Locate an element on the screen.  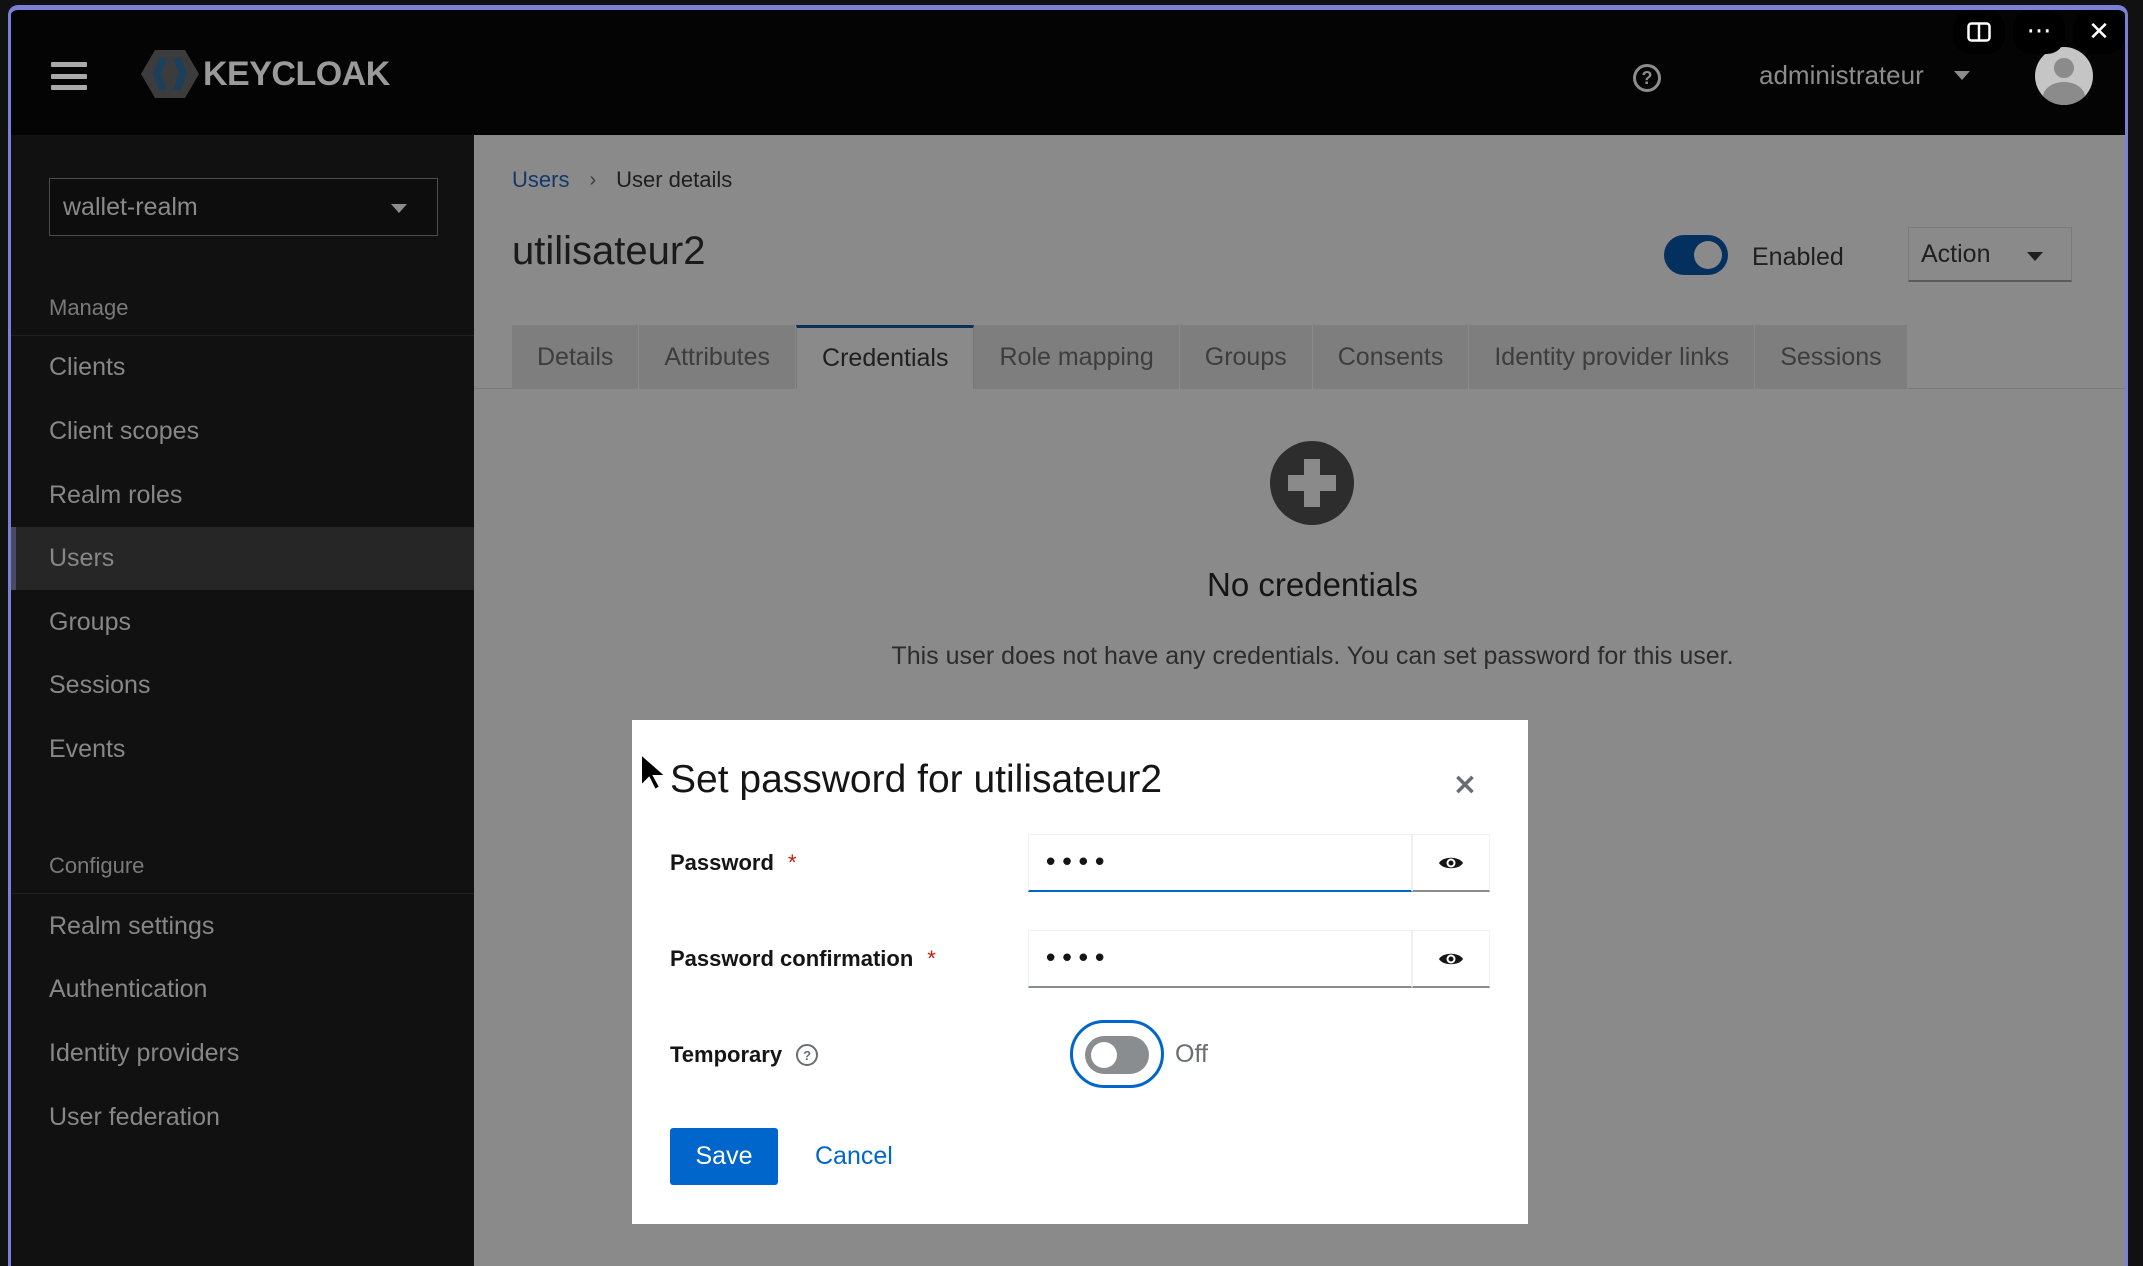
keycloak-logo: KEYCLOAK is located at coordinates (264, 74).